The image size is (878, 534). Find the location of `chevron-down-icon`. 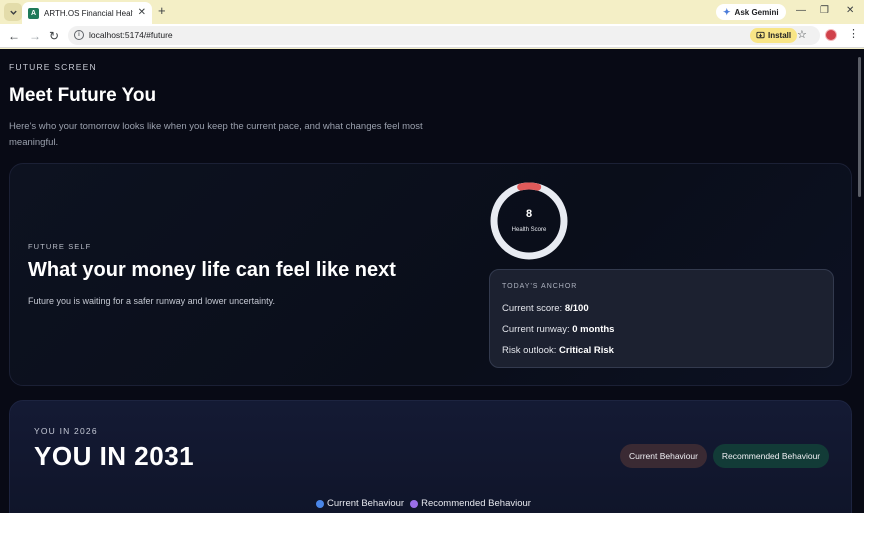

chevron-down-icon is located at coordinates (13, 12).